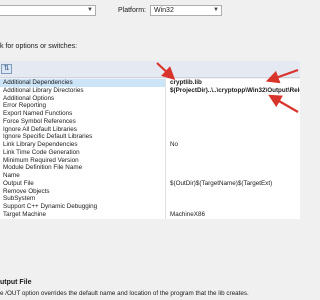 The height and width of the screenshot is (300, 320). I want to click on property-row: Ignore All Default Libraries, so click(150, 129).